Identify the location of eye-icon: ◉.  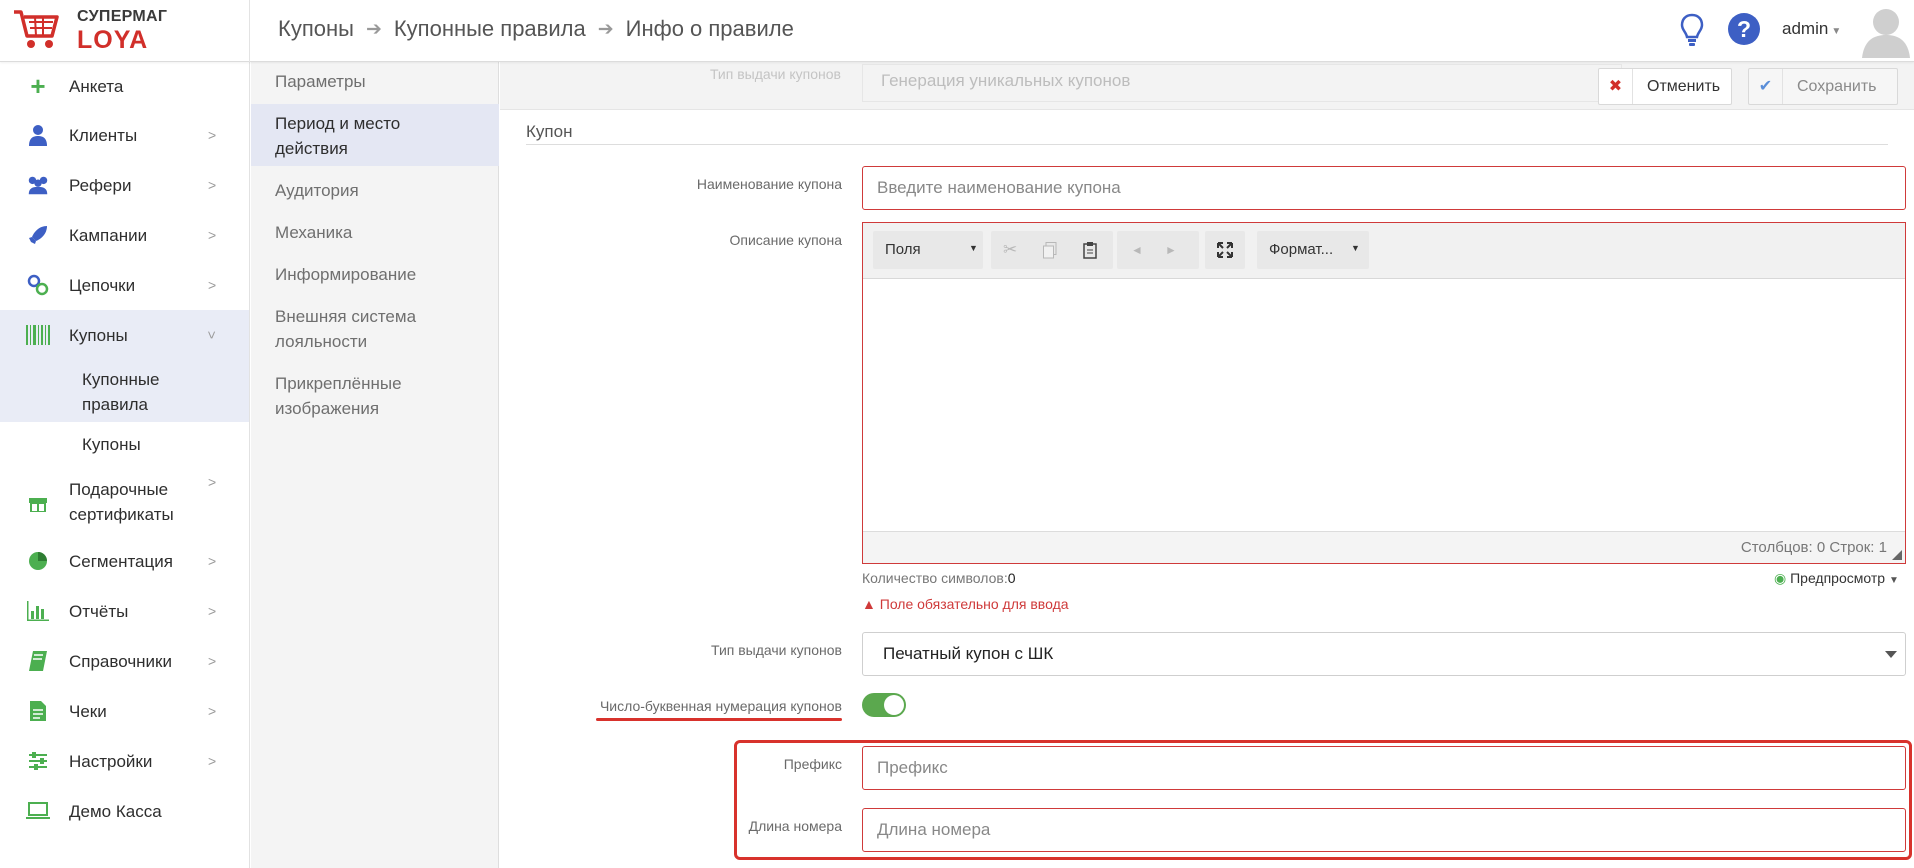
(1780, 578).